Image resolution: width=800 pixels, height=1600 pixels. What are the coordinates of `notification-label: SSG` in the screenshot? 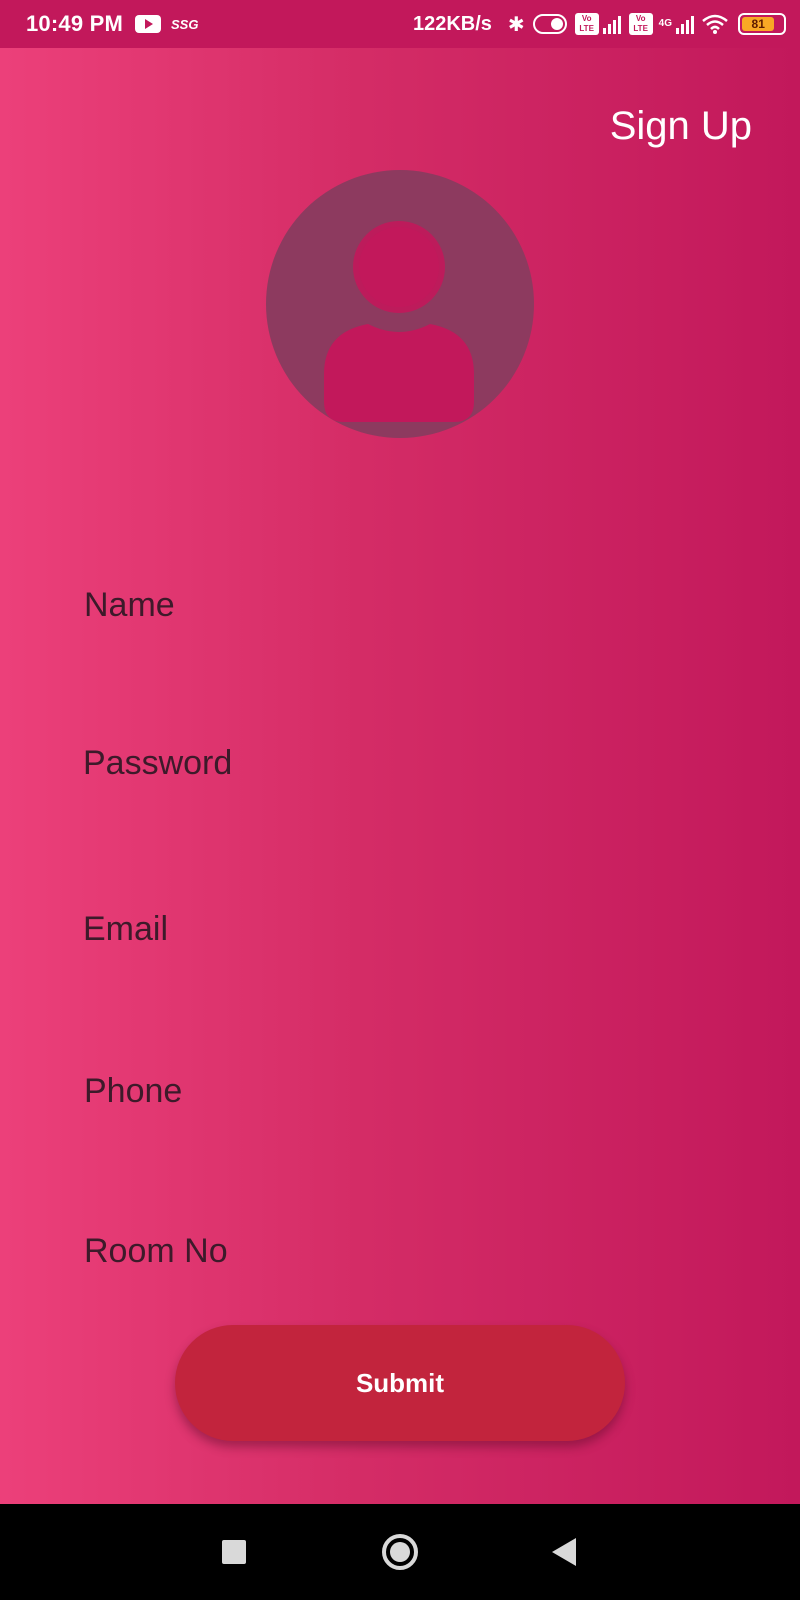 It's located at (184, 24).